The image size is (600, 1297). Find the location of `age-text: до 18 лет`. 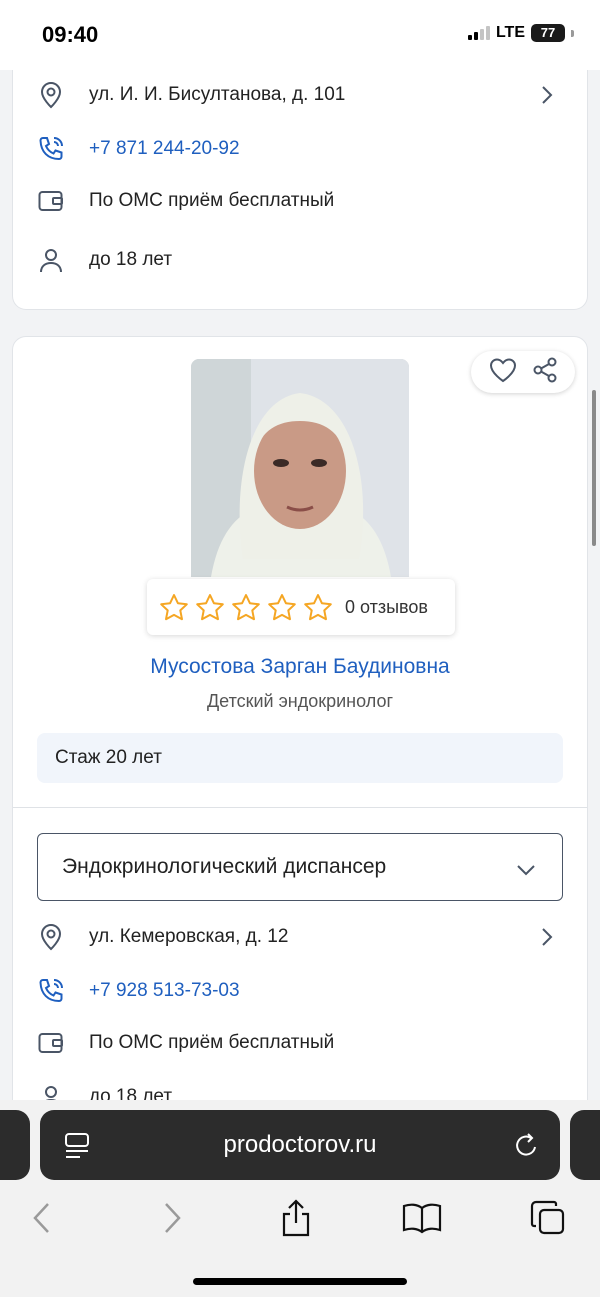

age-text: до 18 лет is located at coordinates (131, 259).